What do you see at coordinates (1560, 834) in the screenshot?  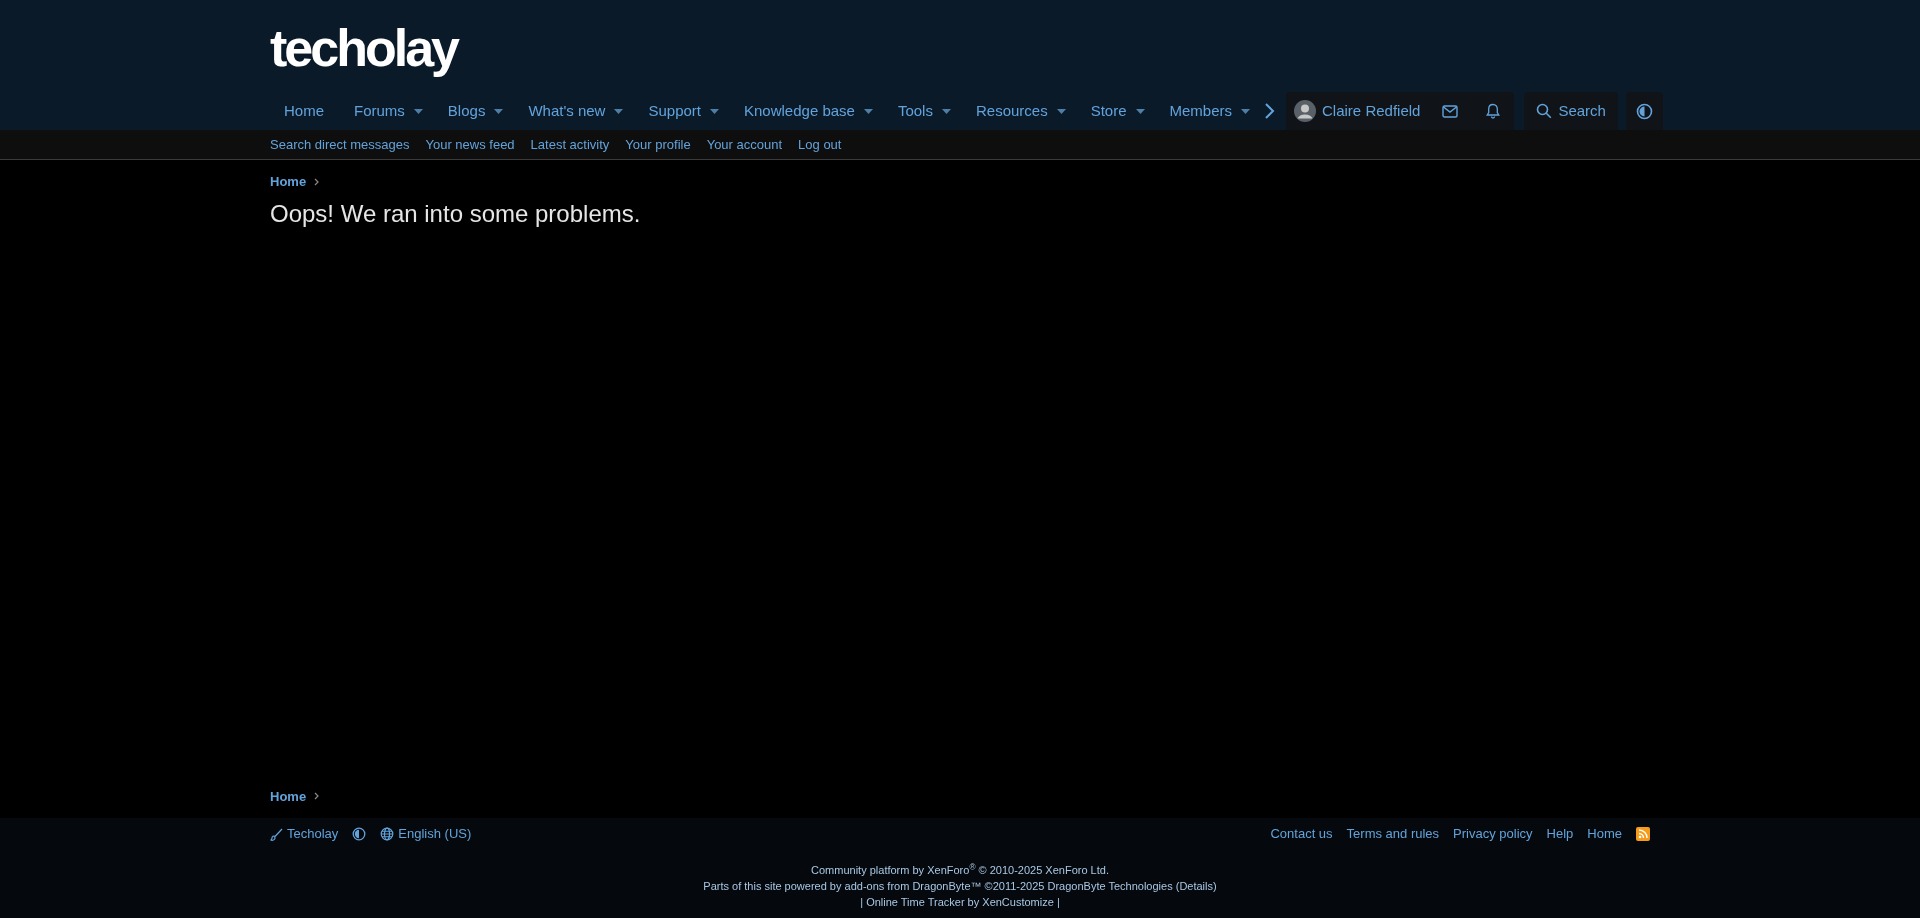 I see `footer-link: Help` at bounding box center [1560, 834].